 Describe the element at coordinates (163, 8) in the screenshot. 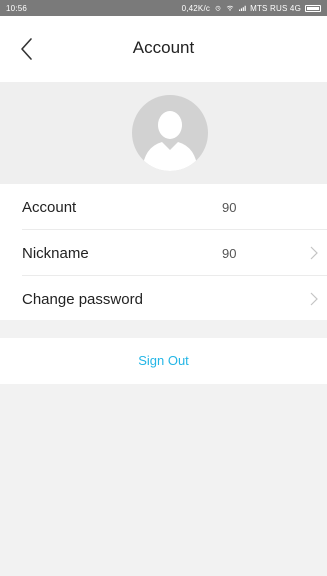

I see `status-bar: 10:56 0,42K/c MTS RUS 4G` at that location.